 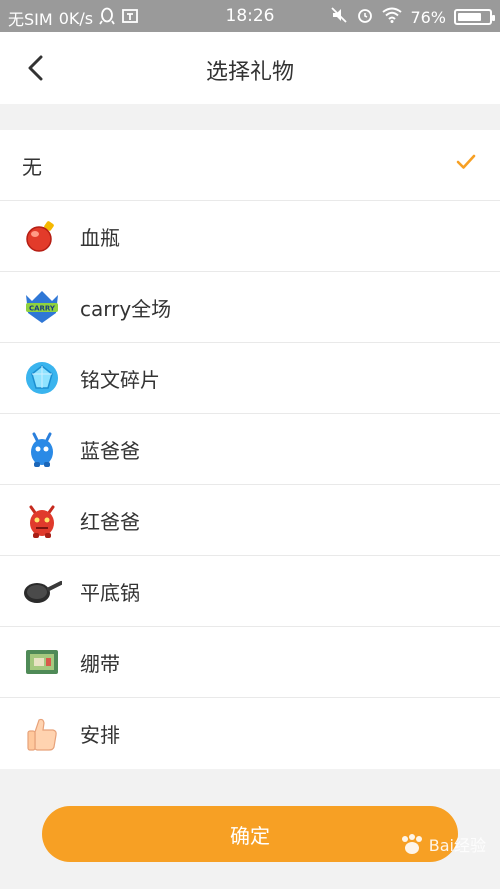 I want to click on gift-label: 绷带, so click(x=100, y=663).